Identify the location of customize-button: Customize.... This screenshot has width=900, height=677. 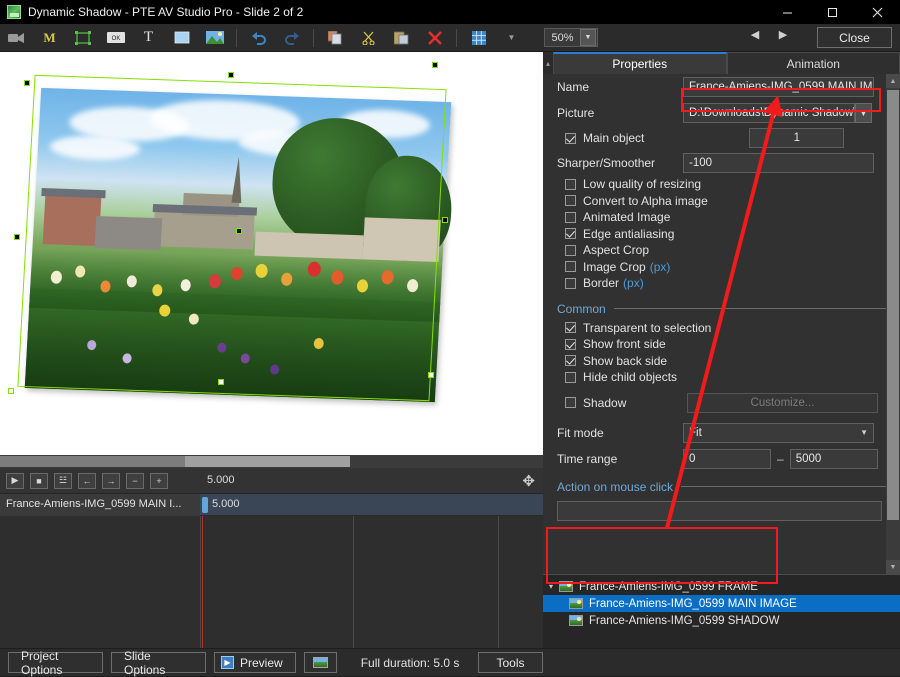
(782, 403).